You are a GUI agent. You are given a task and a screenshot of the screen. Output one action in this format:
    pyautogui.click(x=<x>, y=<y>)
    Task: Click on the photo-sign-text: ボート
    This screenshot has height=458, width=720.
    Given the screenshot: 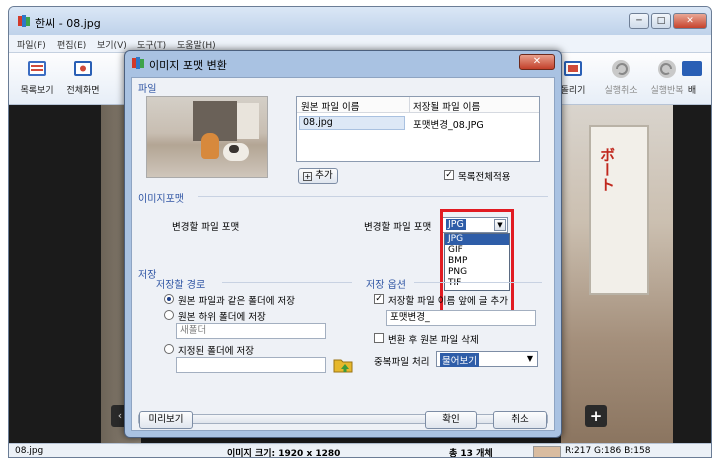 What is the action you would take?
    pyautogui.click(x=607, y=169)
    